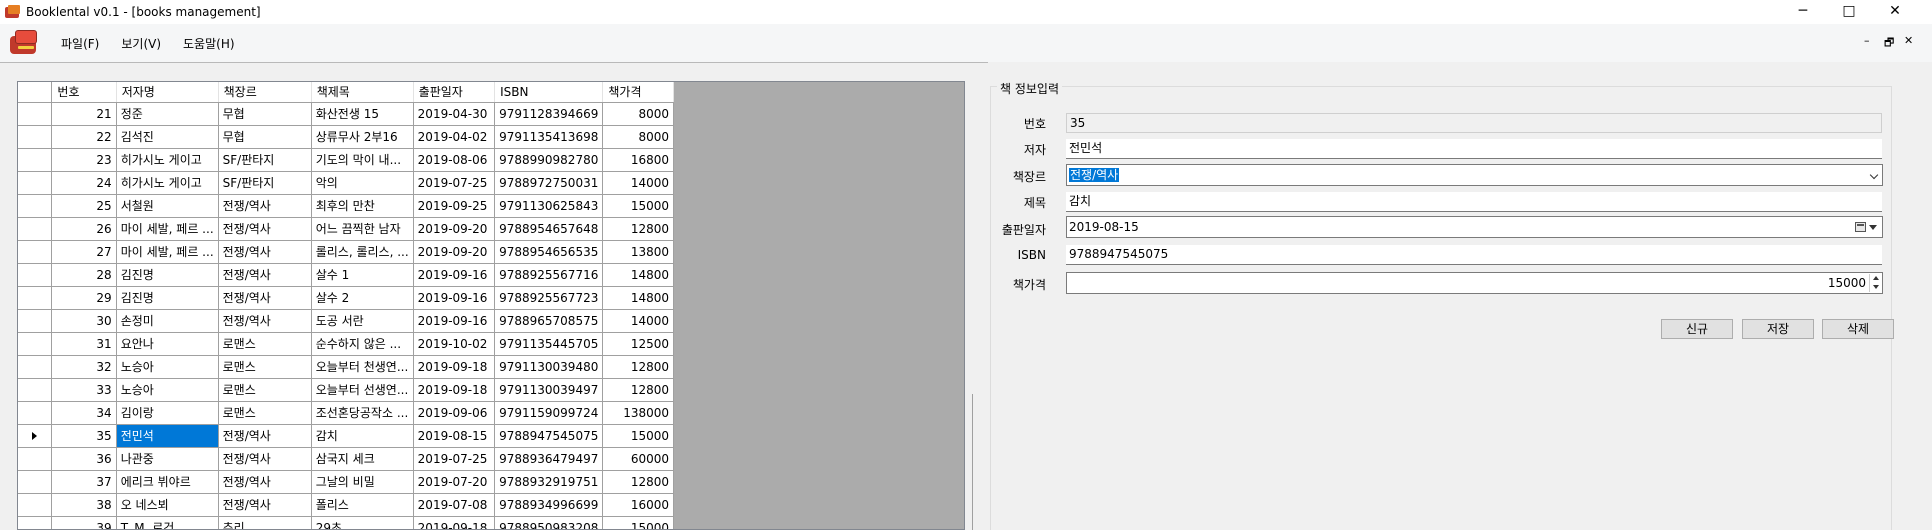 This screenshot has width=1932, height=530. What do you see at coordinates (549, 482) in the screenshot?
I see `cell-isbn: 9788932919751` at bounding box center [549, 482].